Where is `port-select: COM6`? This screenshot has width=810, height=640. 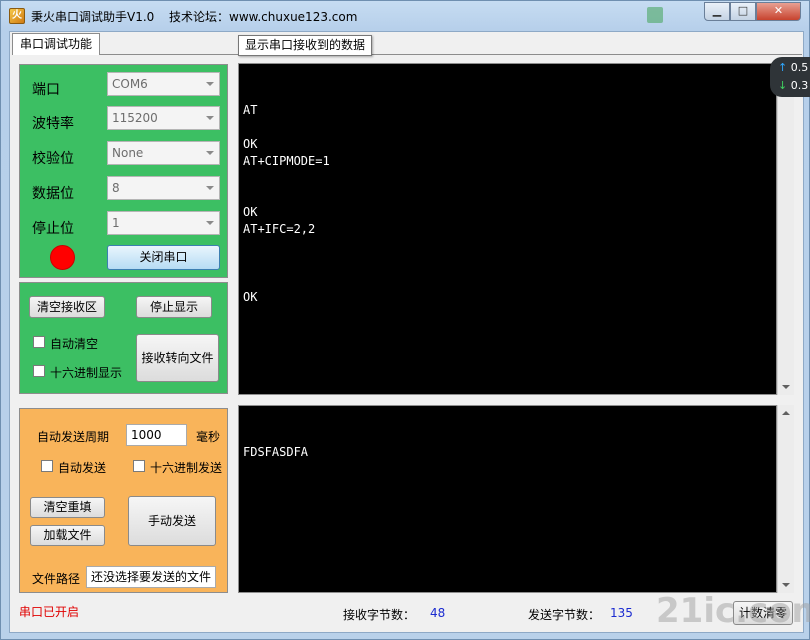
port-select: COM6 is located at coordinates (163, 84).